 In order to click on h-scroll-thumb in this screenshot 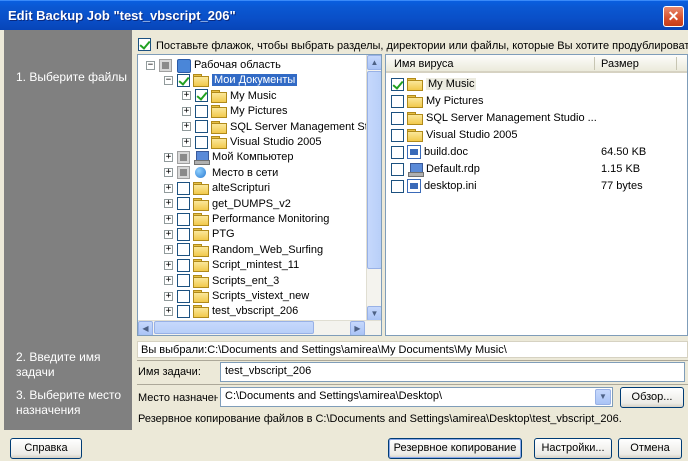, I will do `click(234, 327)`.